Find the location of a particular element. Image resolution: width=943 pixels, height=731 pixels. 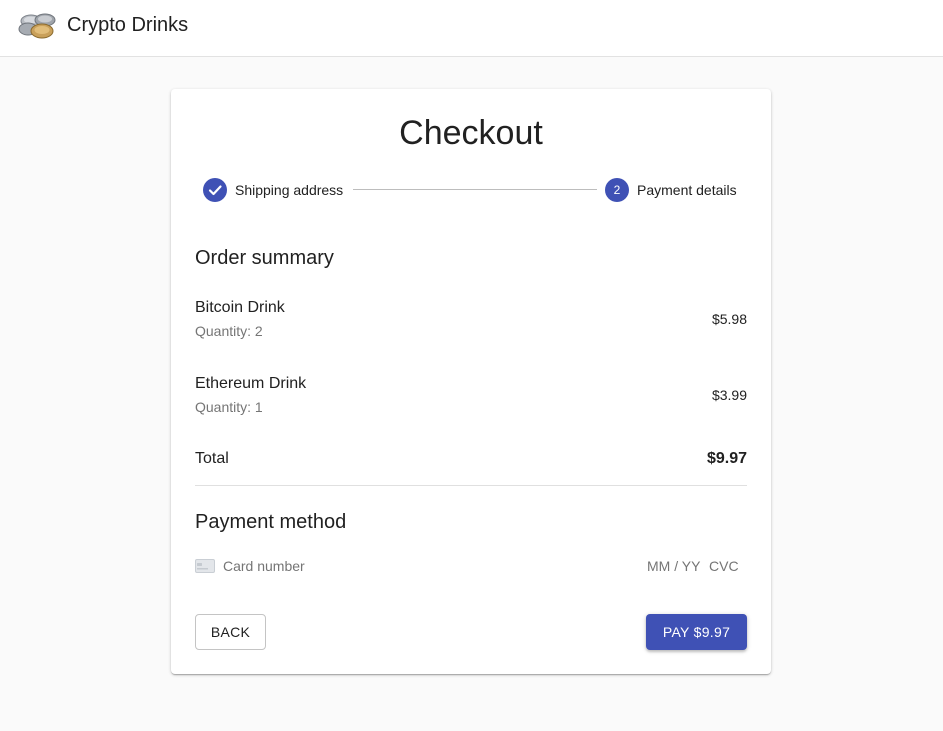

pay-button: PAY $9.97 is located at coordinates (696, 632).